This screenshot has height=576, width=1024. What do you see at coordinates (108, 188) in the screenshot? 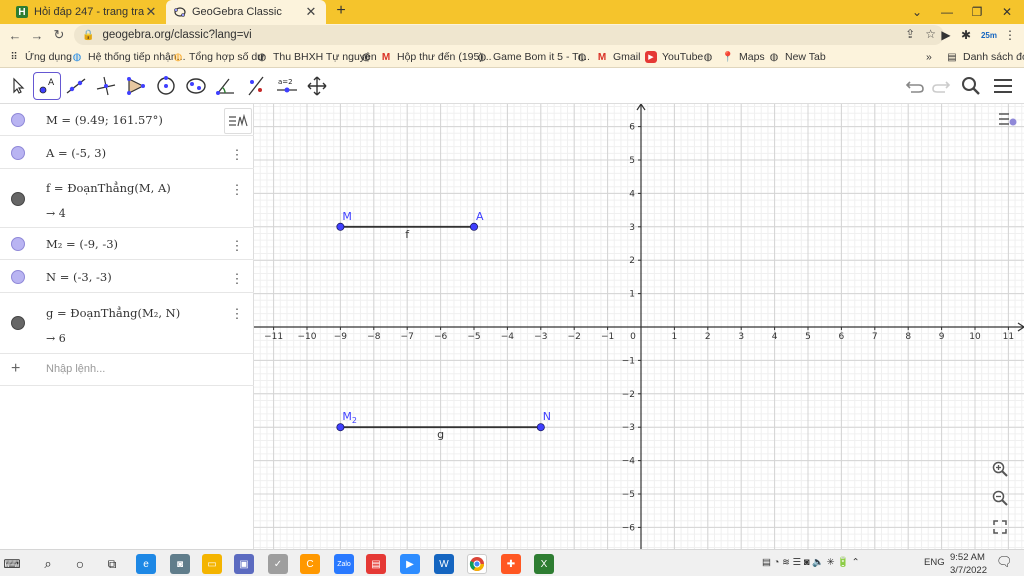
I see `algebra-definition: f = ĐoạnThẳng(M, A)` at bounding box center [108, 188].